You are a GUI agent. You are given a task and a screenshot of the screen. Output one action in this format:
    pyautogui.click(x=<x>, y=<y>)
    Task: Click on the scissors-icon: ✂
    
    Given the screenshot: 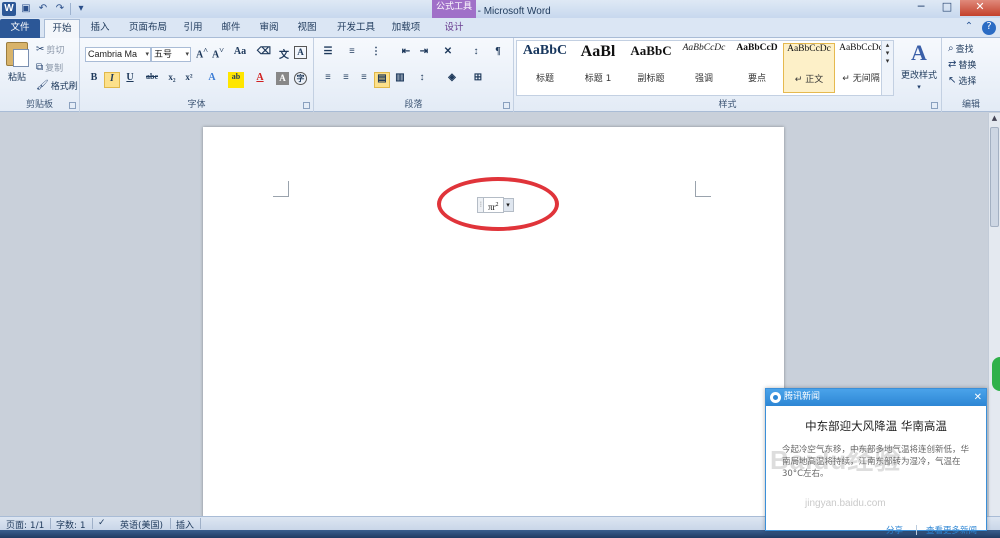 What is the action you would take?
    pyautogui.click(x=40, y=49)
    